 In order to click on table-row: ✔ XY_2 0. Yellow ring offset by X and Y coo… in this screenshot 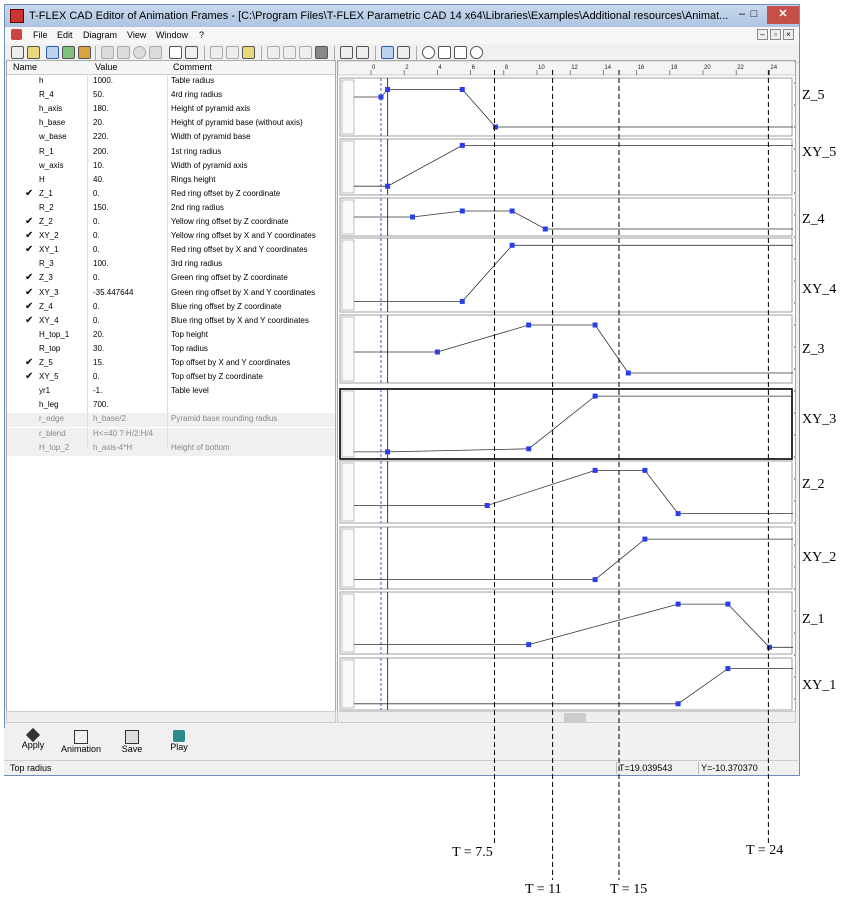, I will do `click(171, 237)`.